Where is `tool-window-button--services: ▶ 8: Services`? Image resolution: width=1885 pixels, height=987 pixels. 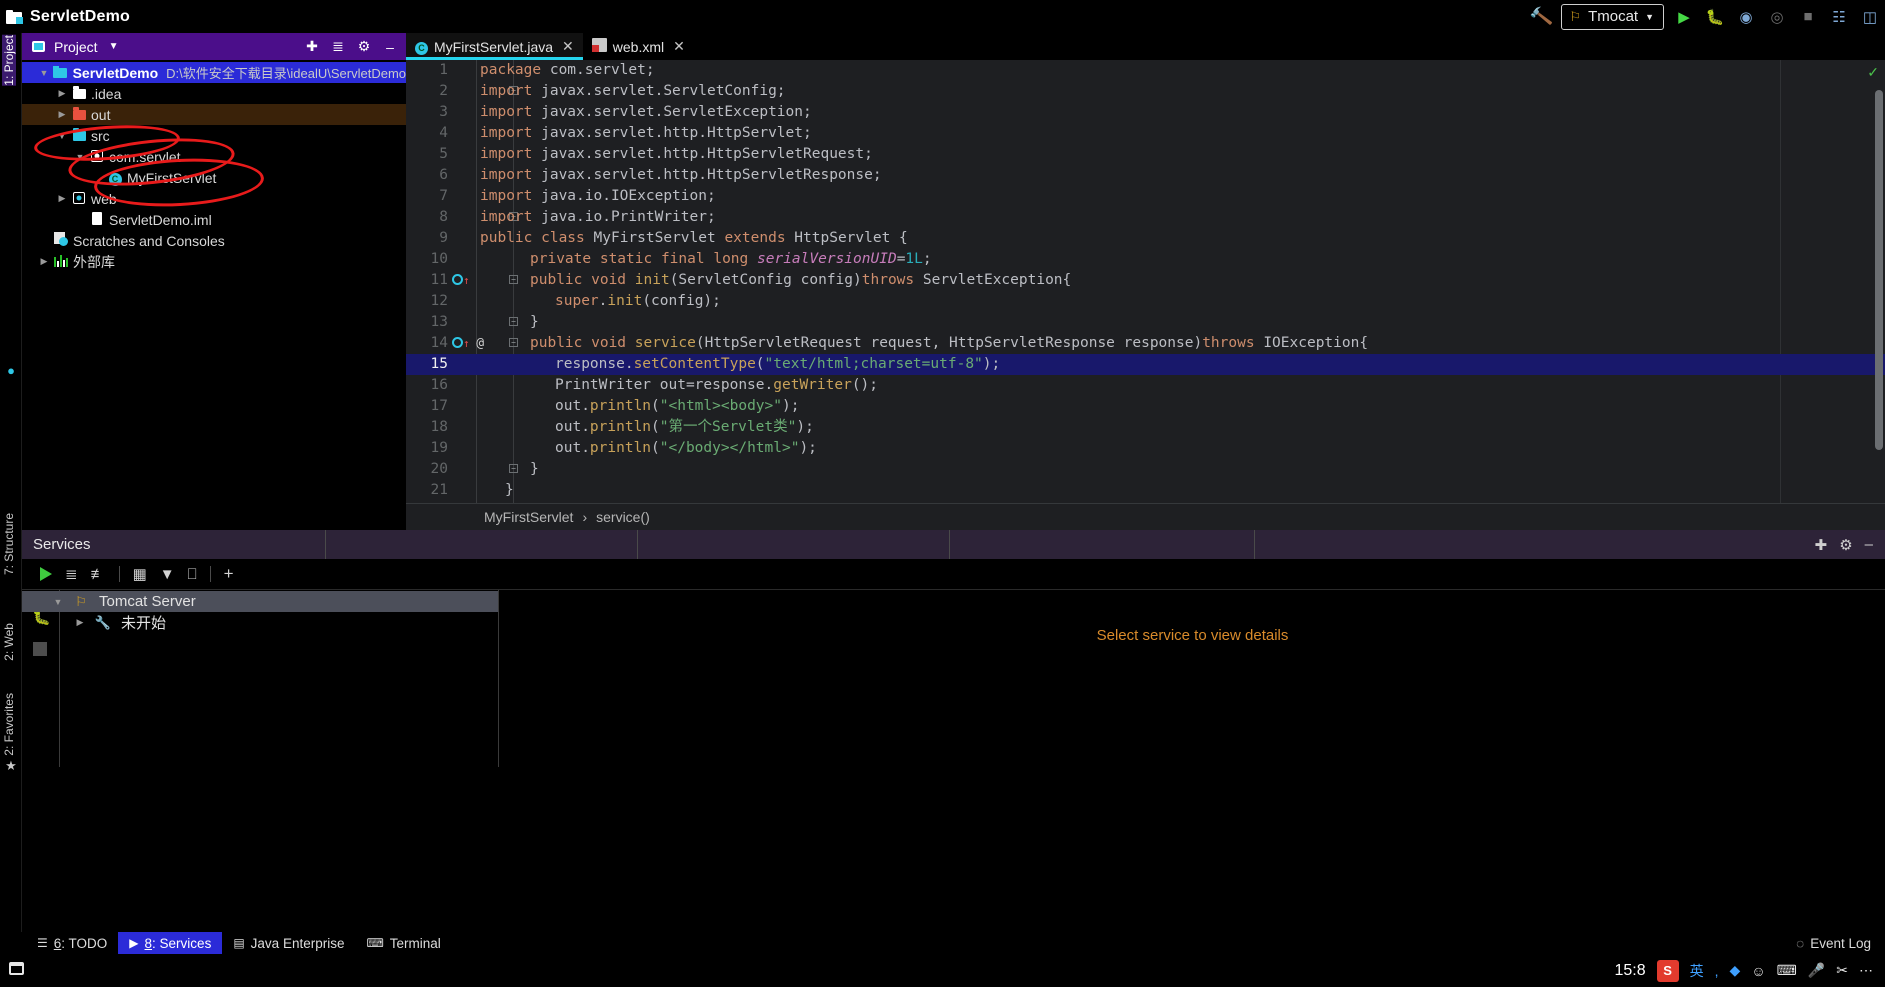 tool-window-button--services: ▶ 8: Services is located at coordinates (170, 943).